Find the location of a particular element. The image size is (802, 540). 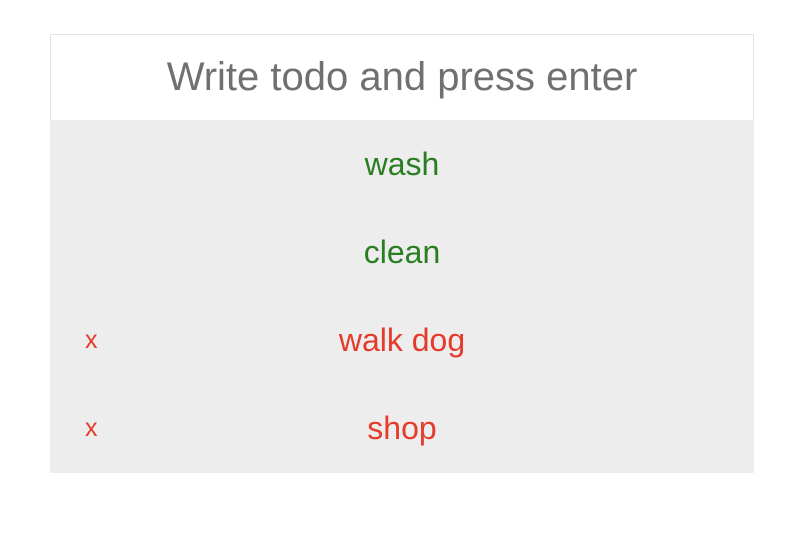

todo-item-clean: clean is located at coordinates (402, 252).